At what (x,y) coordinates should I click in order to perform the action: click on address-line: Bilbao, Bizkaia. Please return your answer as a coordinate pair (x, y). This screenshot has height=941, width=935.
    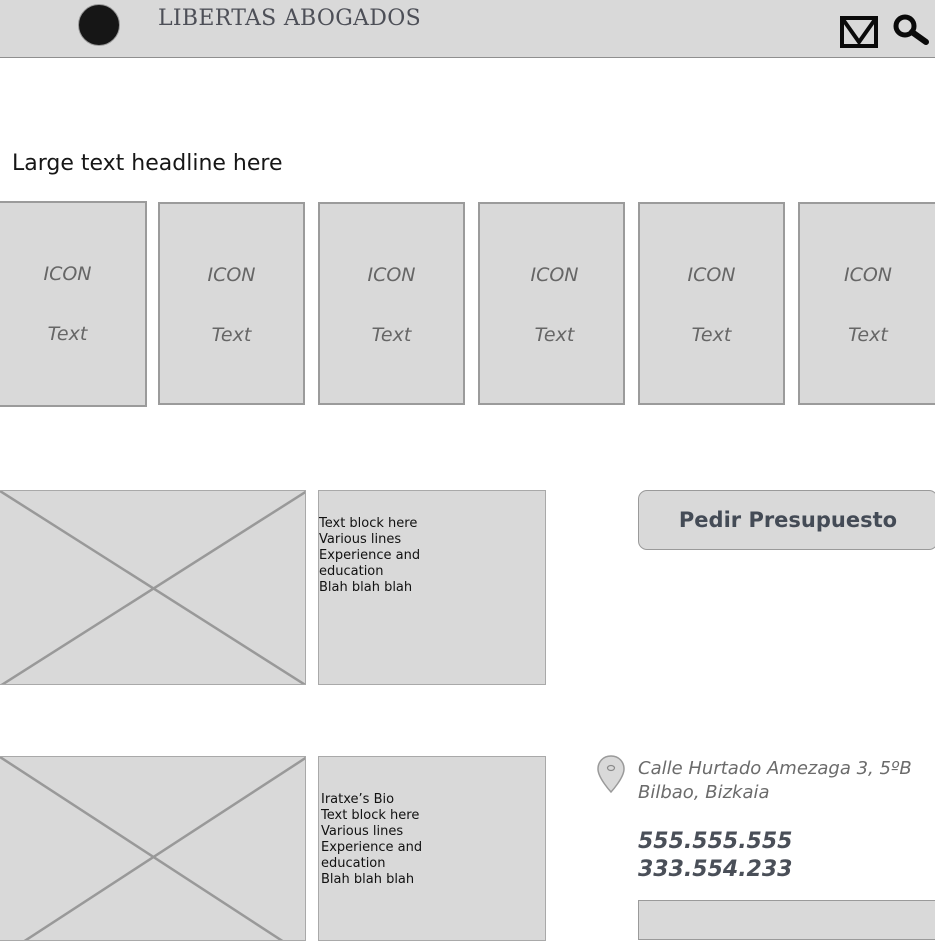
    Looking at the image, I should click on (704, 792).